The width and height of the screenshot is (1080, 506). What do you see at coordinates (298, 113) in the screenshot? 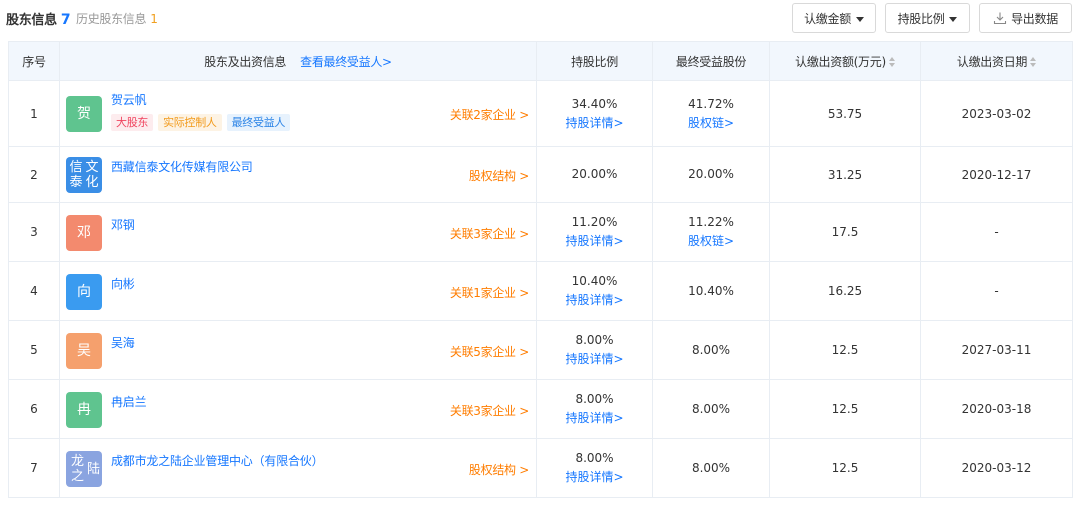
I see `cell-name: 贺贺云帆大股东 实际控制人 最终受益人 关联2家企业 >` at bounding box center [298, 113].